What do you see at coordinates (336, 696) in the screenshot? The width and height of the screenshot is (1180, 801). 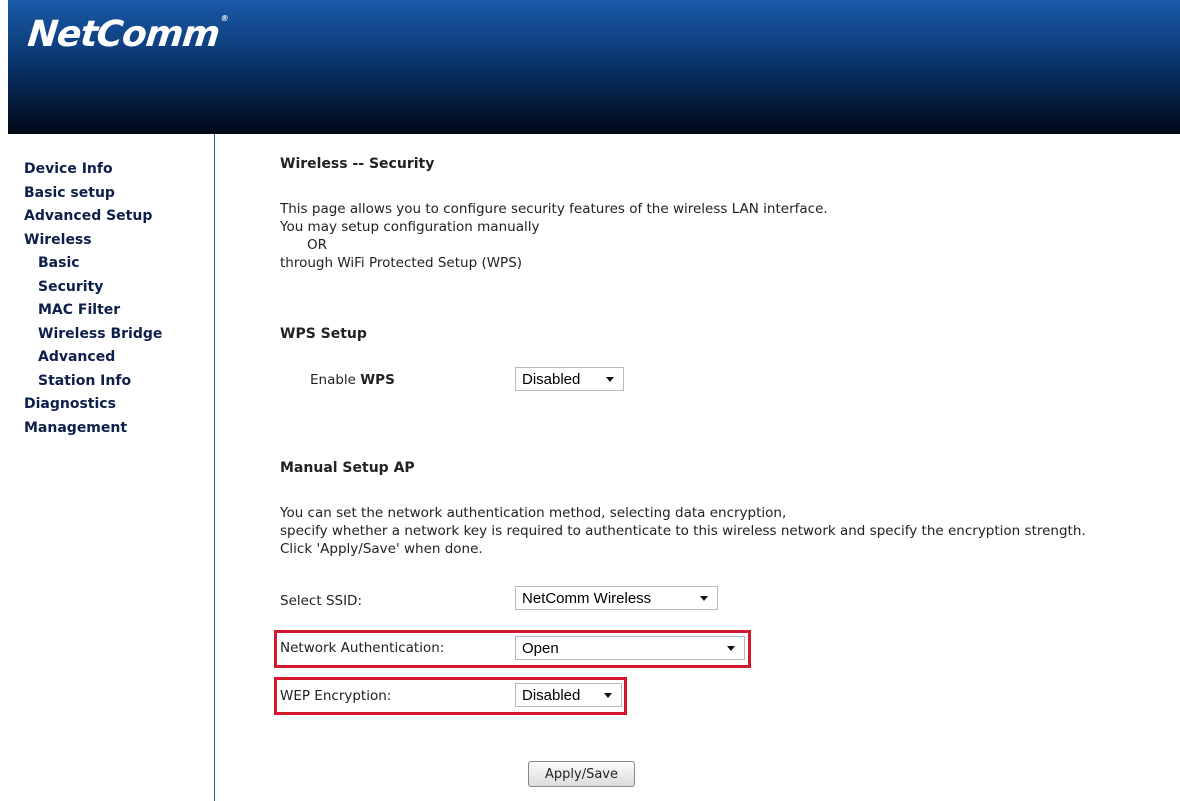 I see `wep-encryption-label: WEP Encryption:` at bounding box center [336, 696].